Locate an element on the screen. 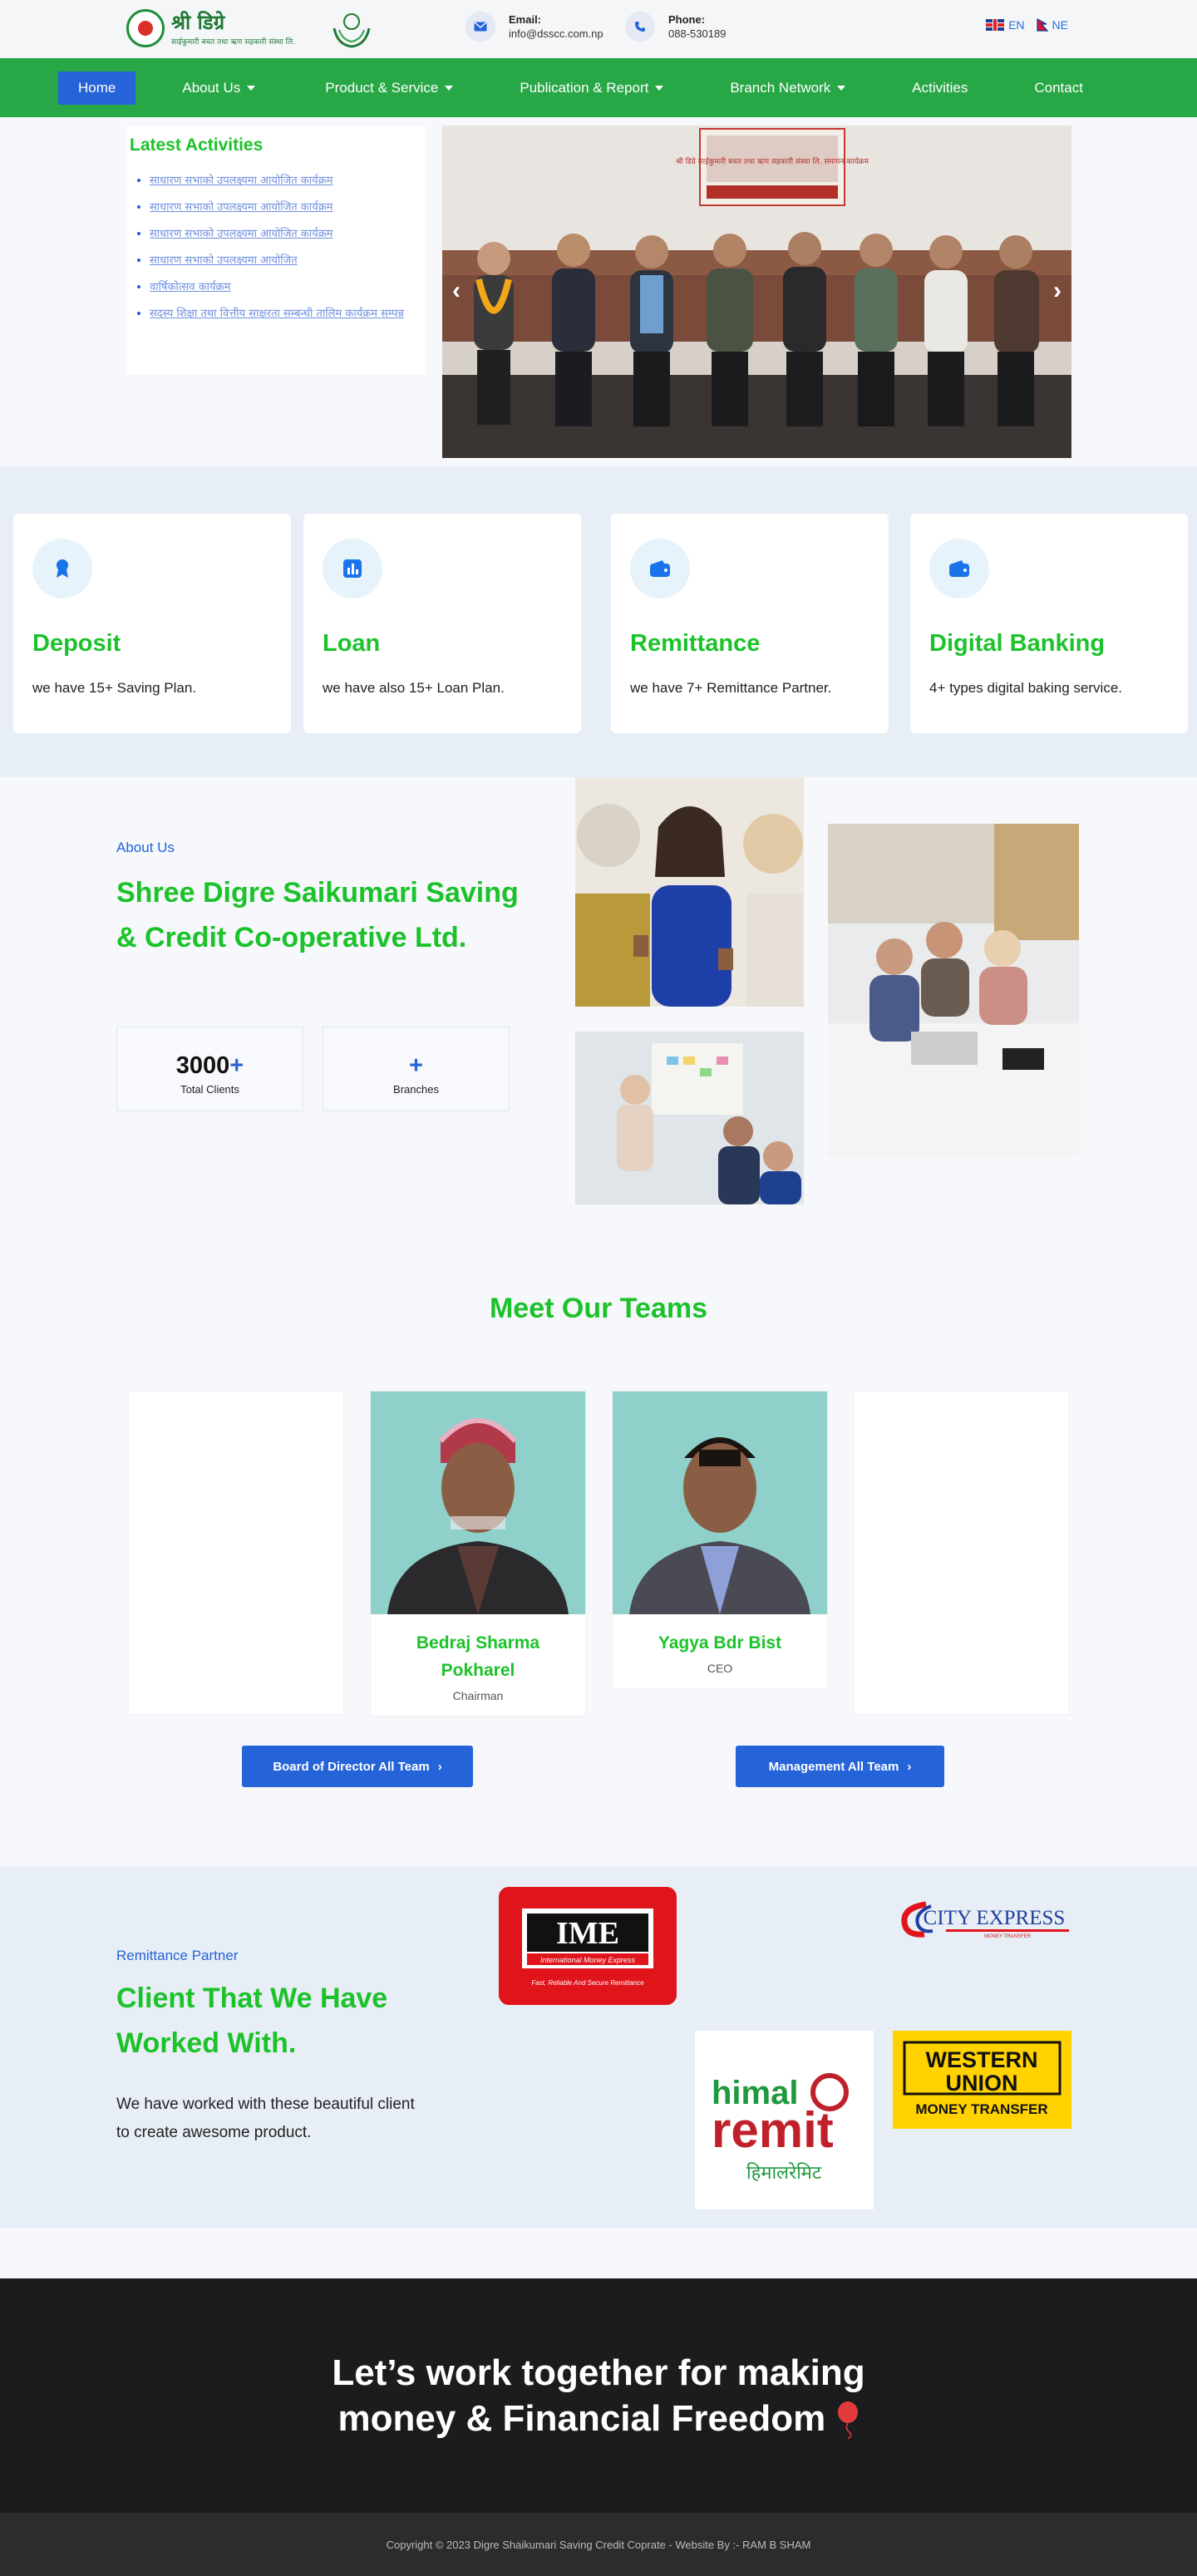 The width and height of the screenshot is (1197, 2576). nav-home-label: Home is located at coordinates (97, 87).